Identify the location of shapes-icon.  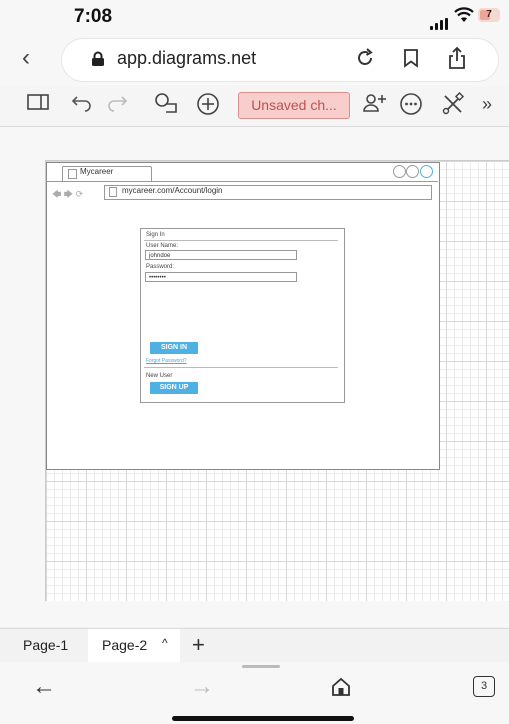
(166, 105).